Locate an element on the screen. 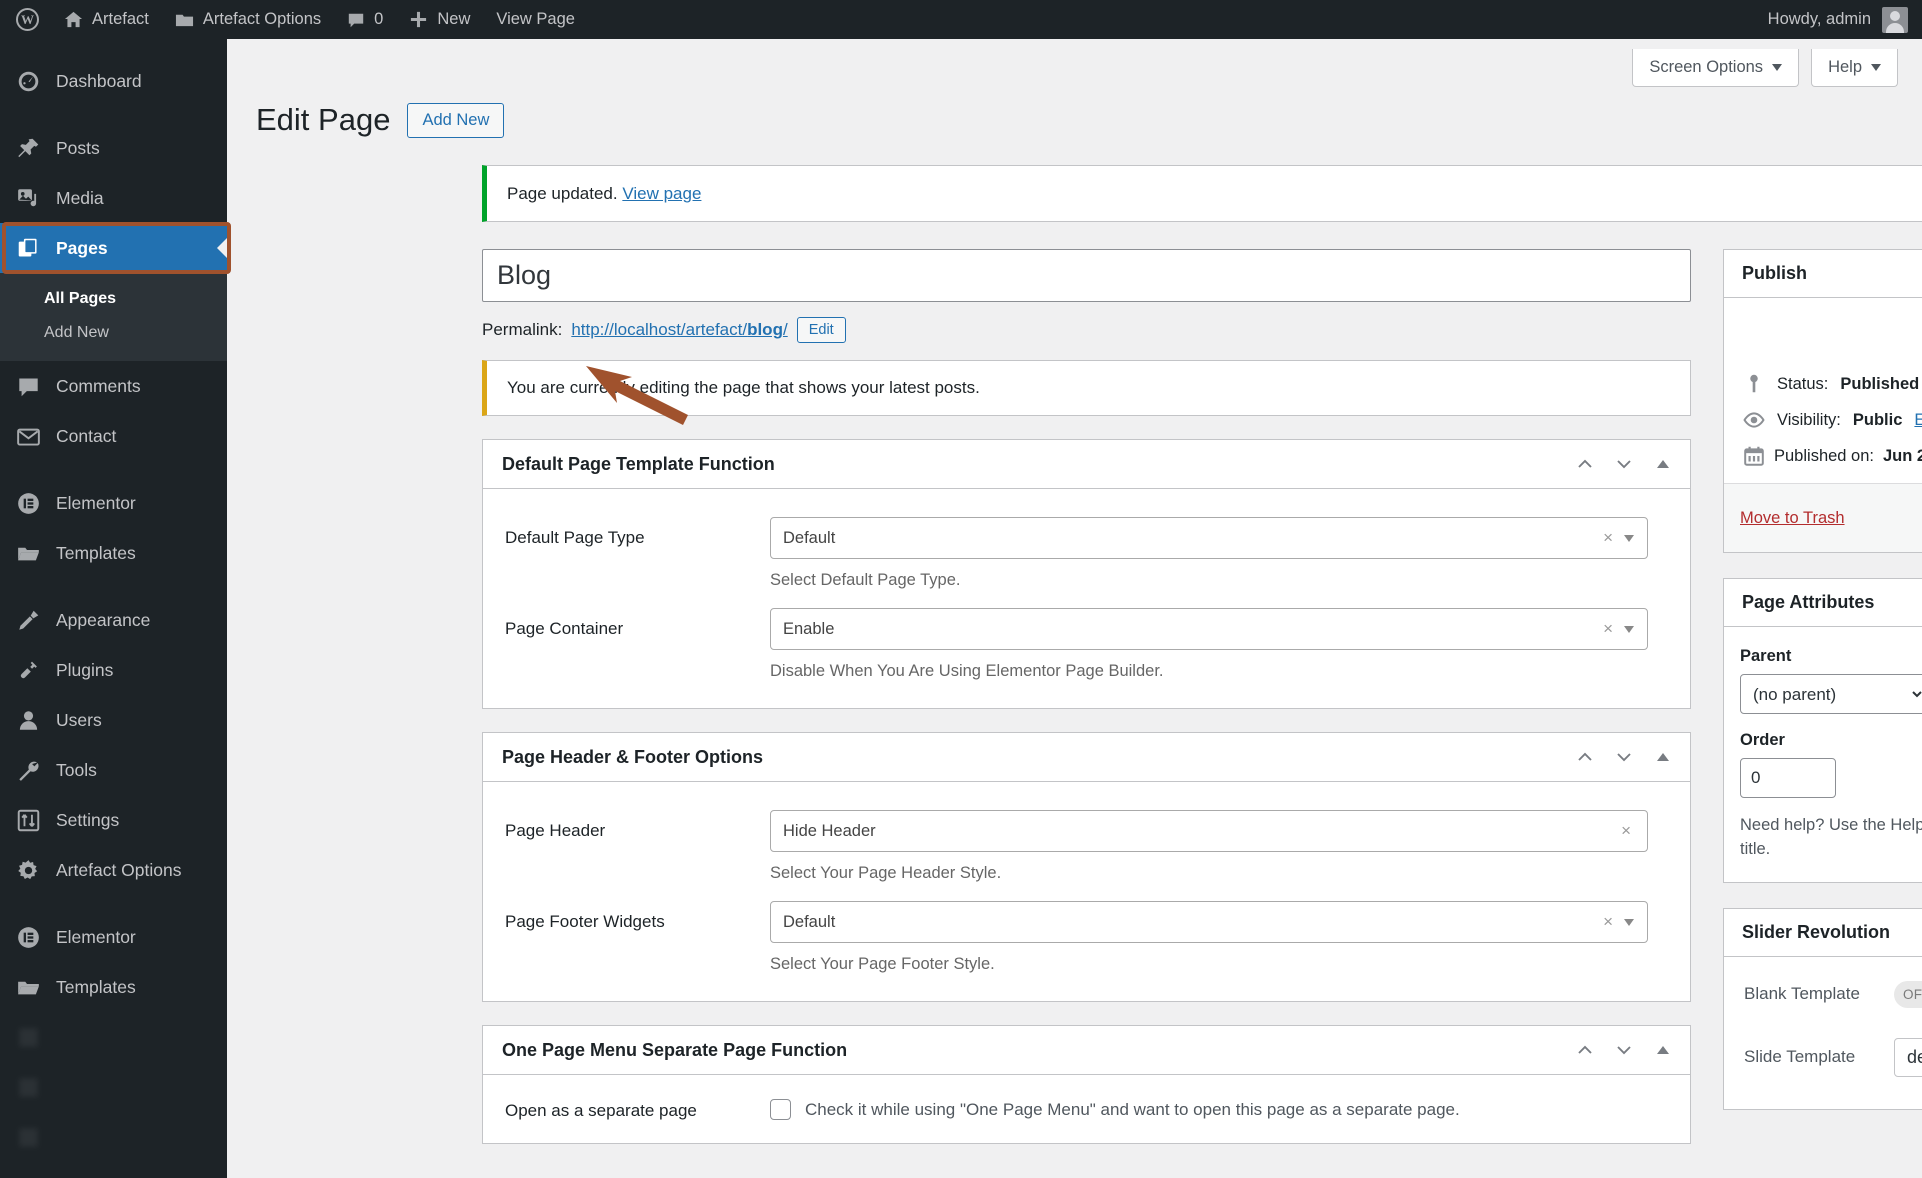 The image size is (1922, 1178). field-description: Select Your Page Header Style. is located at coordinates (886, 873).